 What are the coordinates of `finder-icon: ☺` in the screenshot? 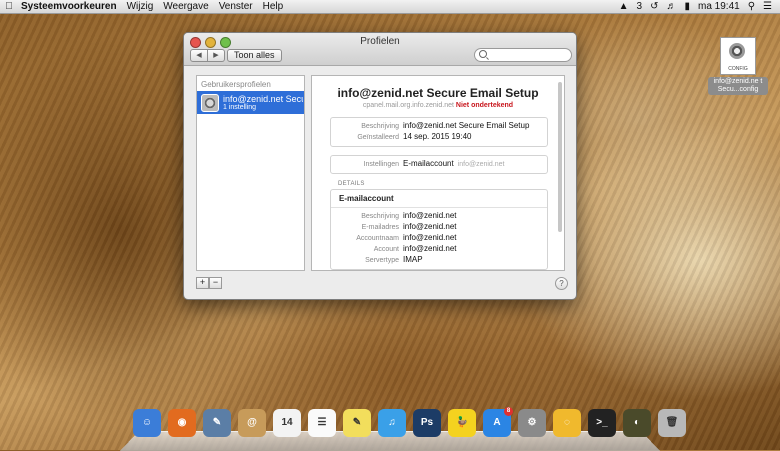 It's located at (147, 423).